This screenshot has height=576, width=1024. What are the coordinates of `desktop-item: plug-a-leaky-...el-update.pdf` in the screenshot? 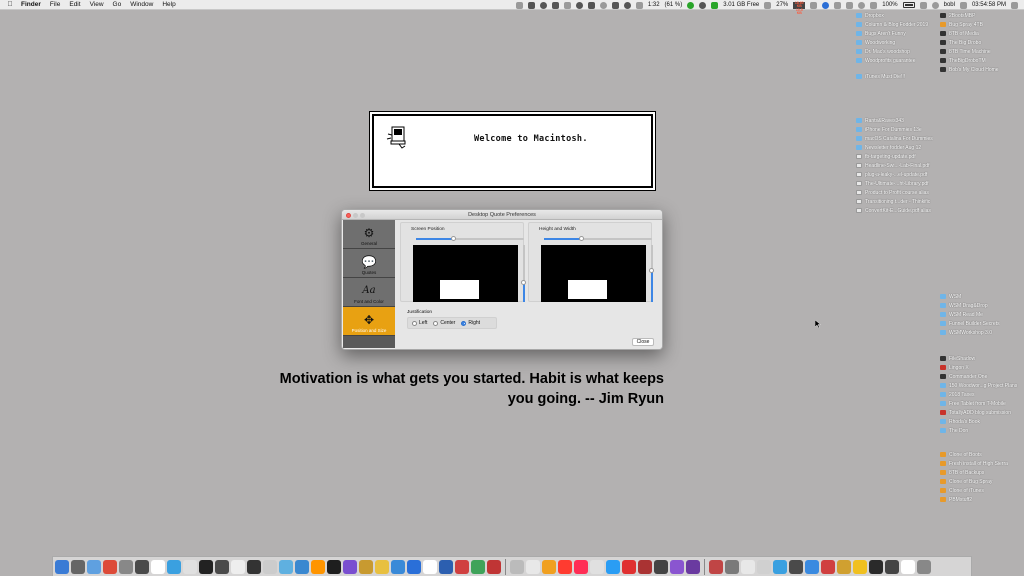 It's located at (894, 174).